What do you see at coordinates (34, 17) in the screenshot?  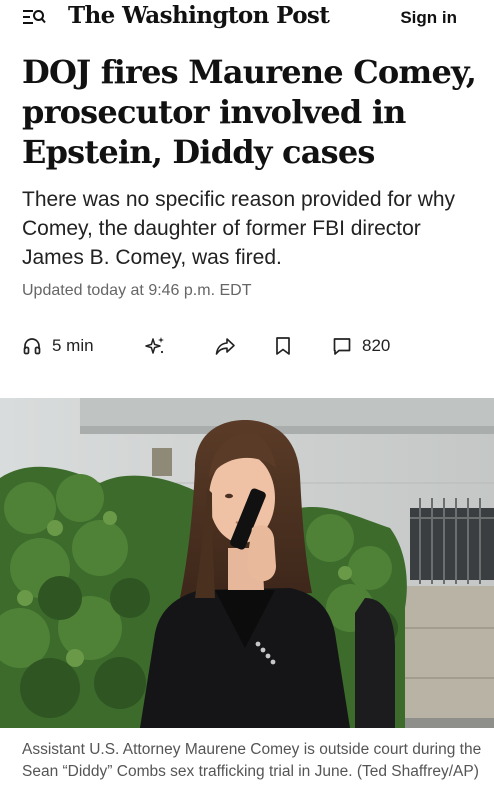 I see `menu-search-icon` at bounding box center [34, 17].